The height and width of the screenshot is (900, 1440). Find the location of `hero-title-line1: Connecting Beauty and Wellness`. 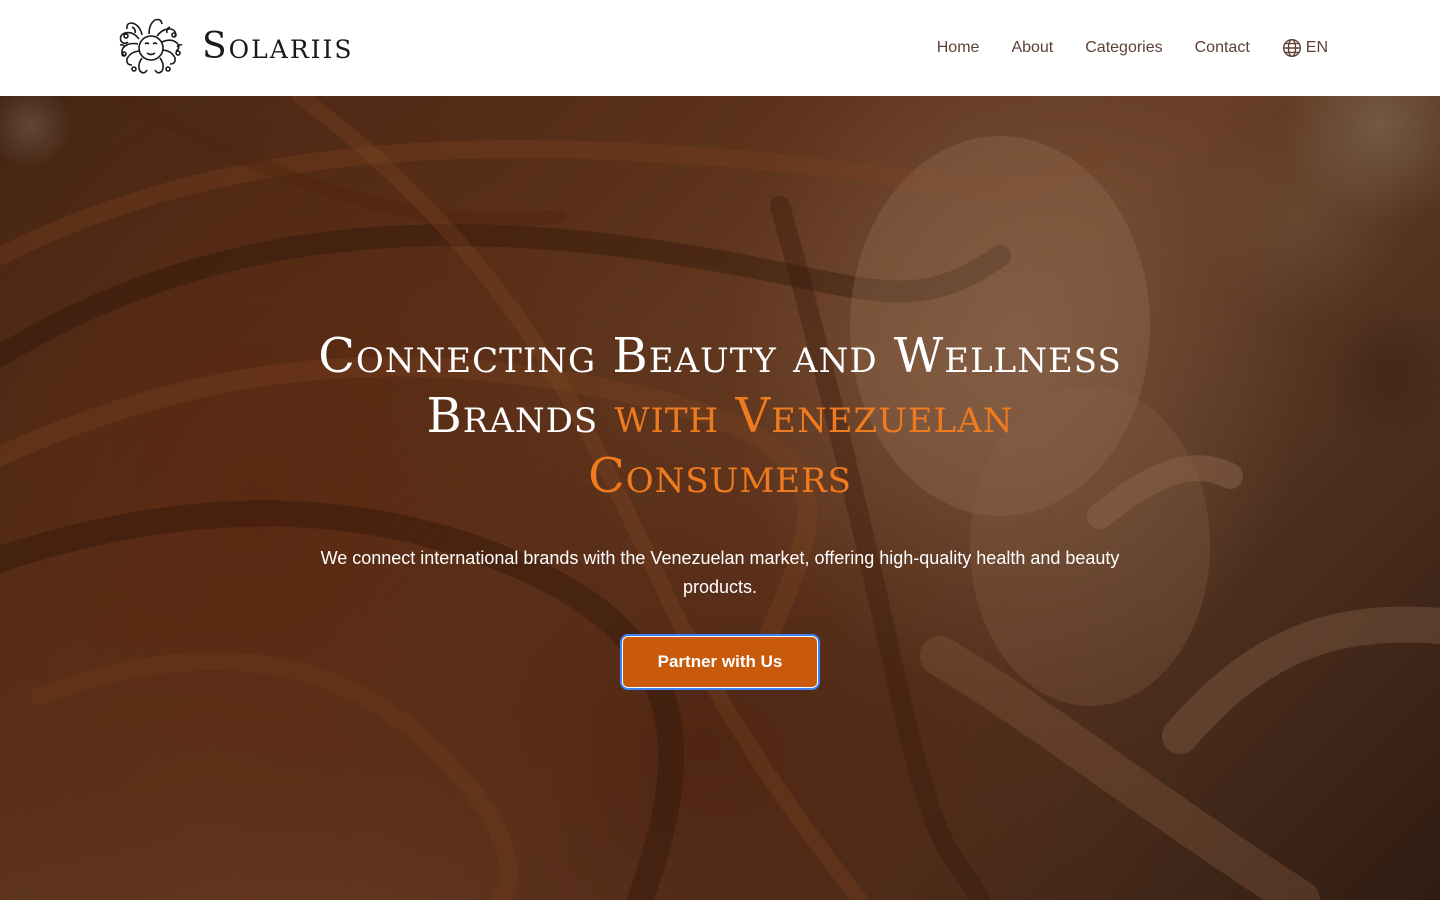

hero-title-line1: Connecting Beauty and Wellness is located at coordinates (720, 356).